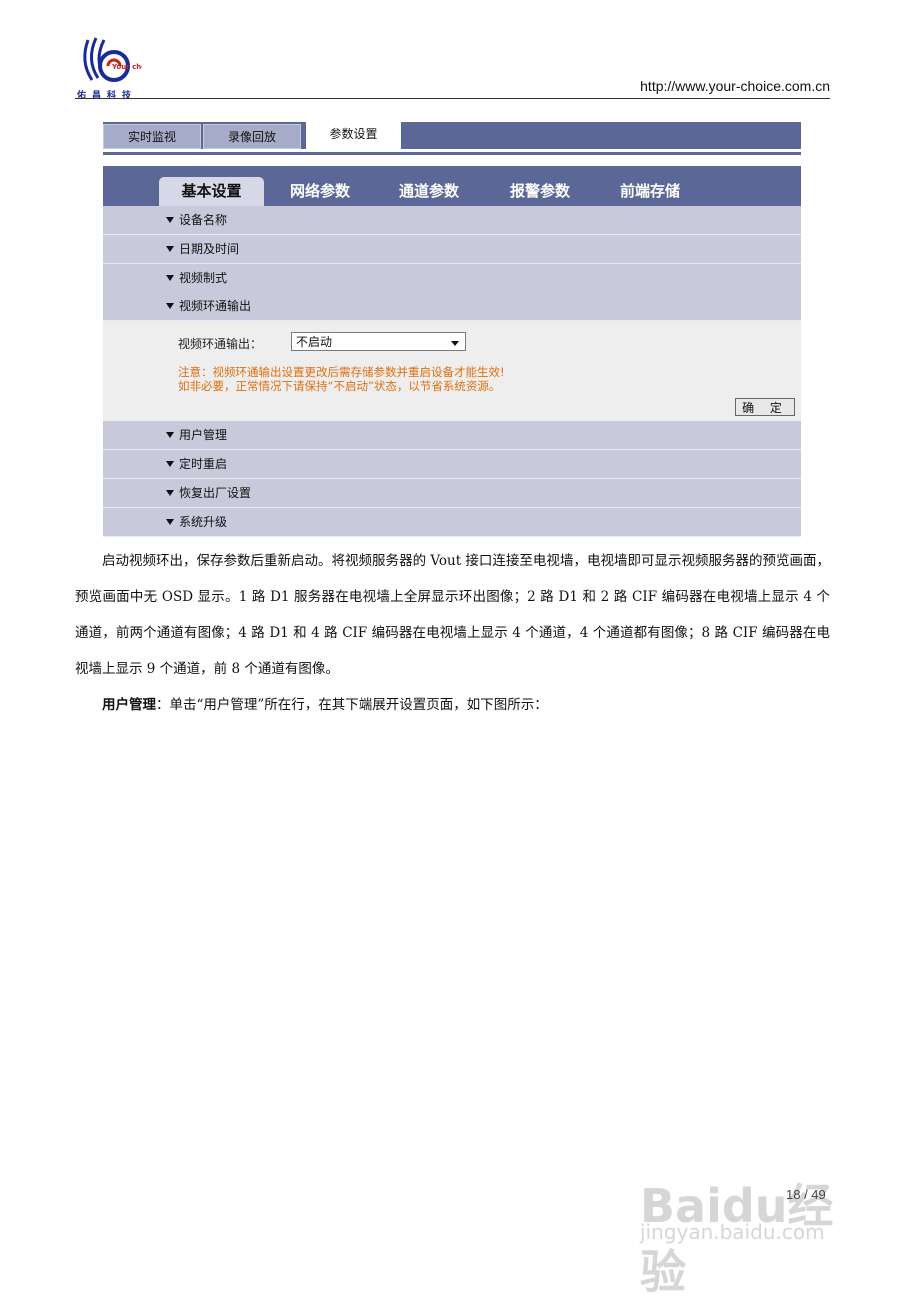 The image size is (905, 1302). I want to click on select-value: 不启动, so click(314, 342).